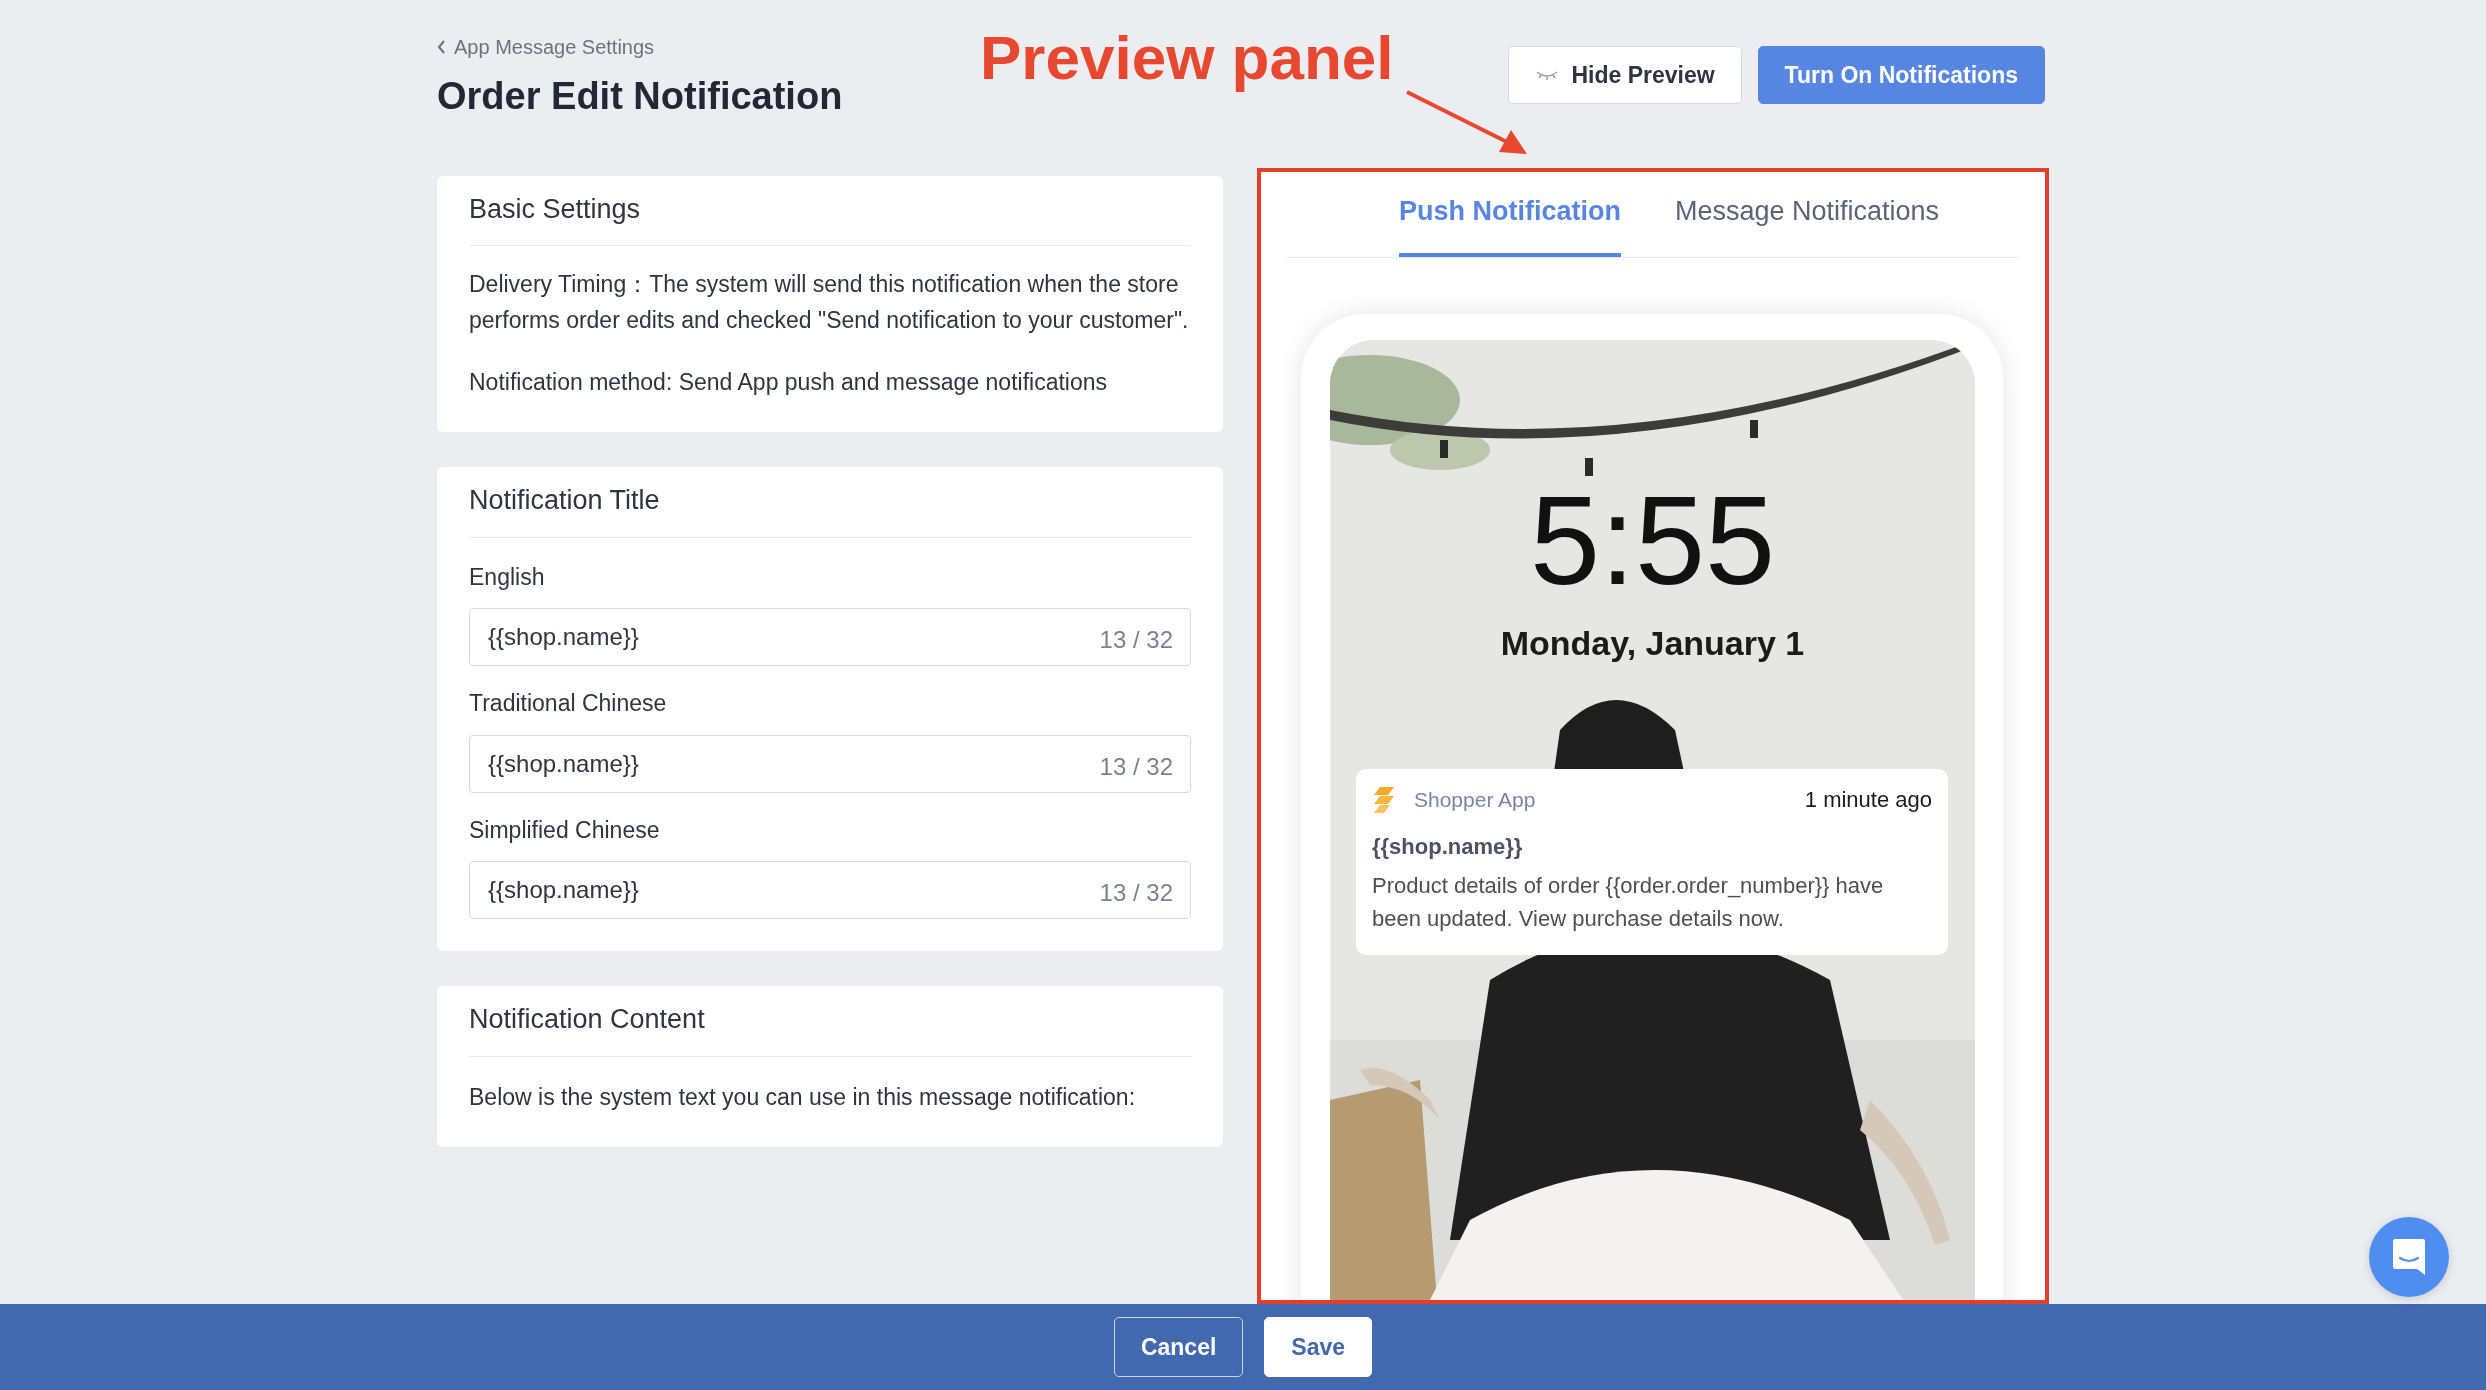 Image resolution: width=2486 pixels, height=1390 pixels. What do you see at coordinates (1652, 541) in the screenshot?
I see `clock-time: 5:55` at bounding box center [1652, 541].